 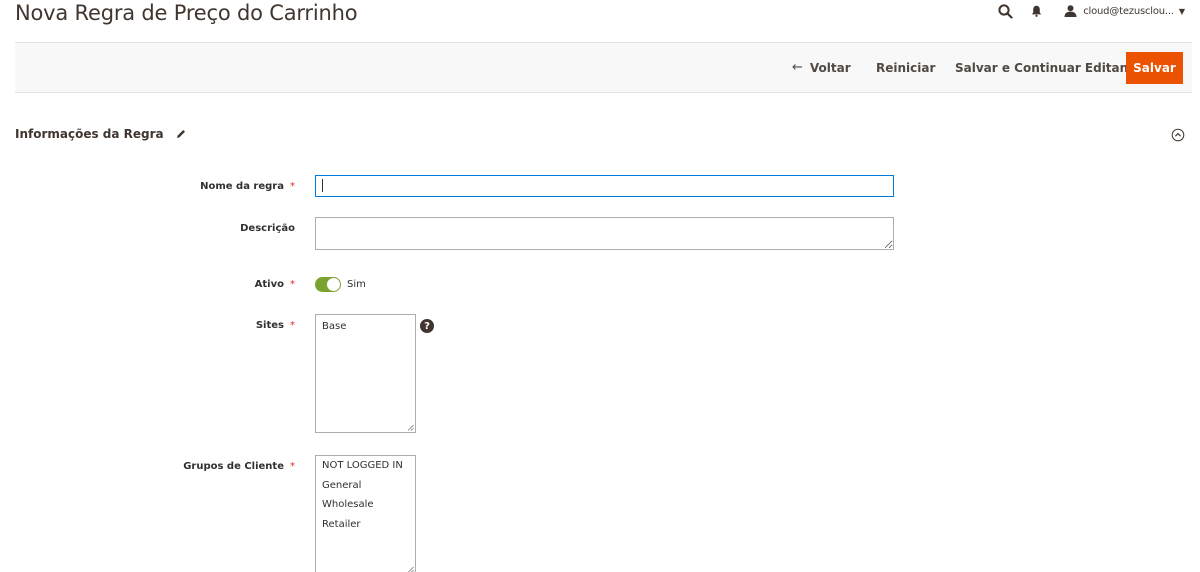 What do you see at coordinates (242, 186) in the screenshot?
I see `rule-name-label-text: Nome da regra` at bounding box center [242, 186].